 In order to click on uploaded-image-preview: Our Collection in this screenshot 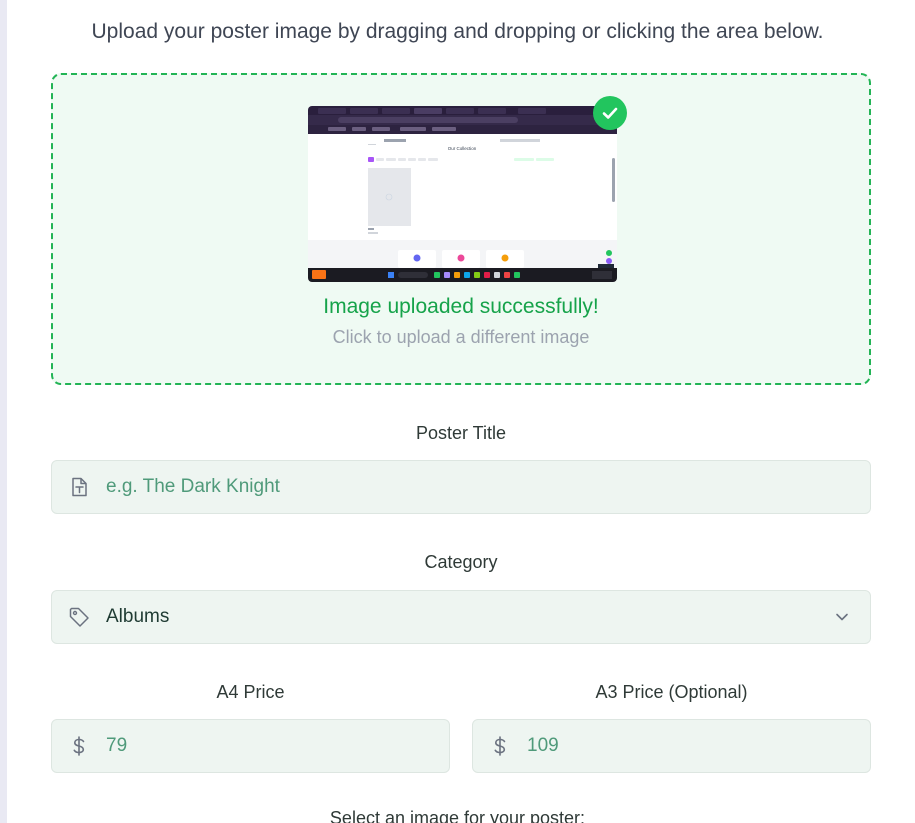, I will do `click(462, 194)`.